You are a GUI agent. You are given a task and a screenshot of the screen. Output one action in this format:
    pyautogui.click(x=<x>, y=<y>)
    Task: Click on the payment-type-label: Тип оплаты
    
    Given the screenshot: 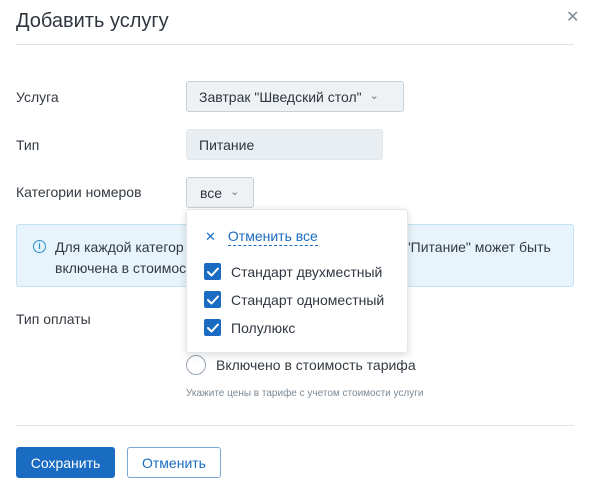 What is the action you would take?
    pyautogui.click(x=53, y=319)
    